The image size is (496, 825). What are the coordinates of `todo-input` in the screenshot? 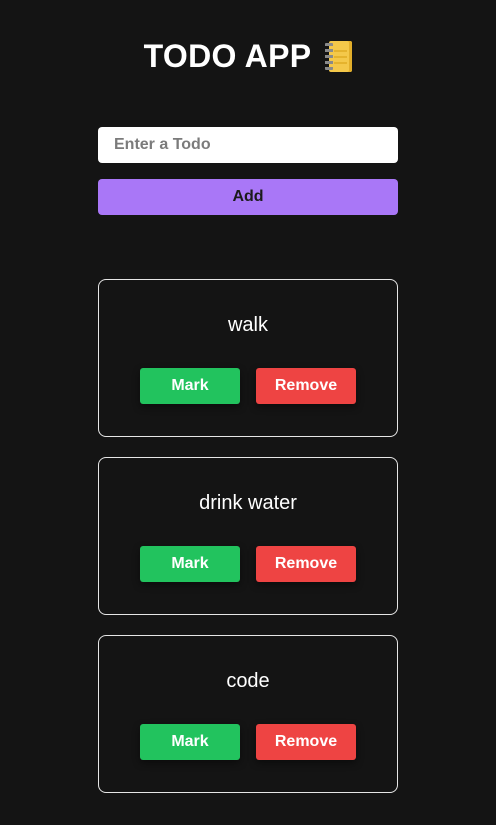 It's located at (248, 145).